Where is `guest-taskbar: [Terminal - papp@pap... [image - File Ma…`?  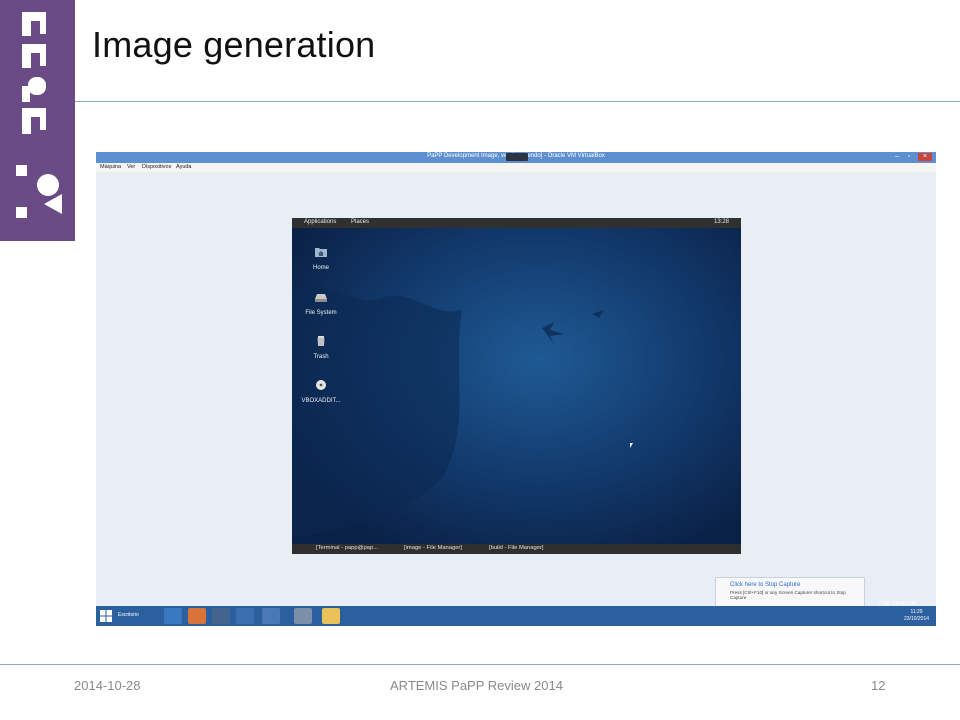 guest-taskbar: [Terminal - papp@pap... [image - File Ma… is located at coordinates (516, 549).